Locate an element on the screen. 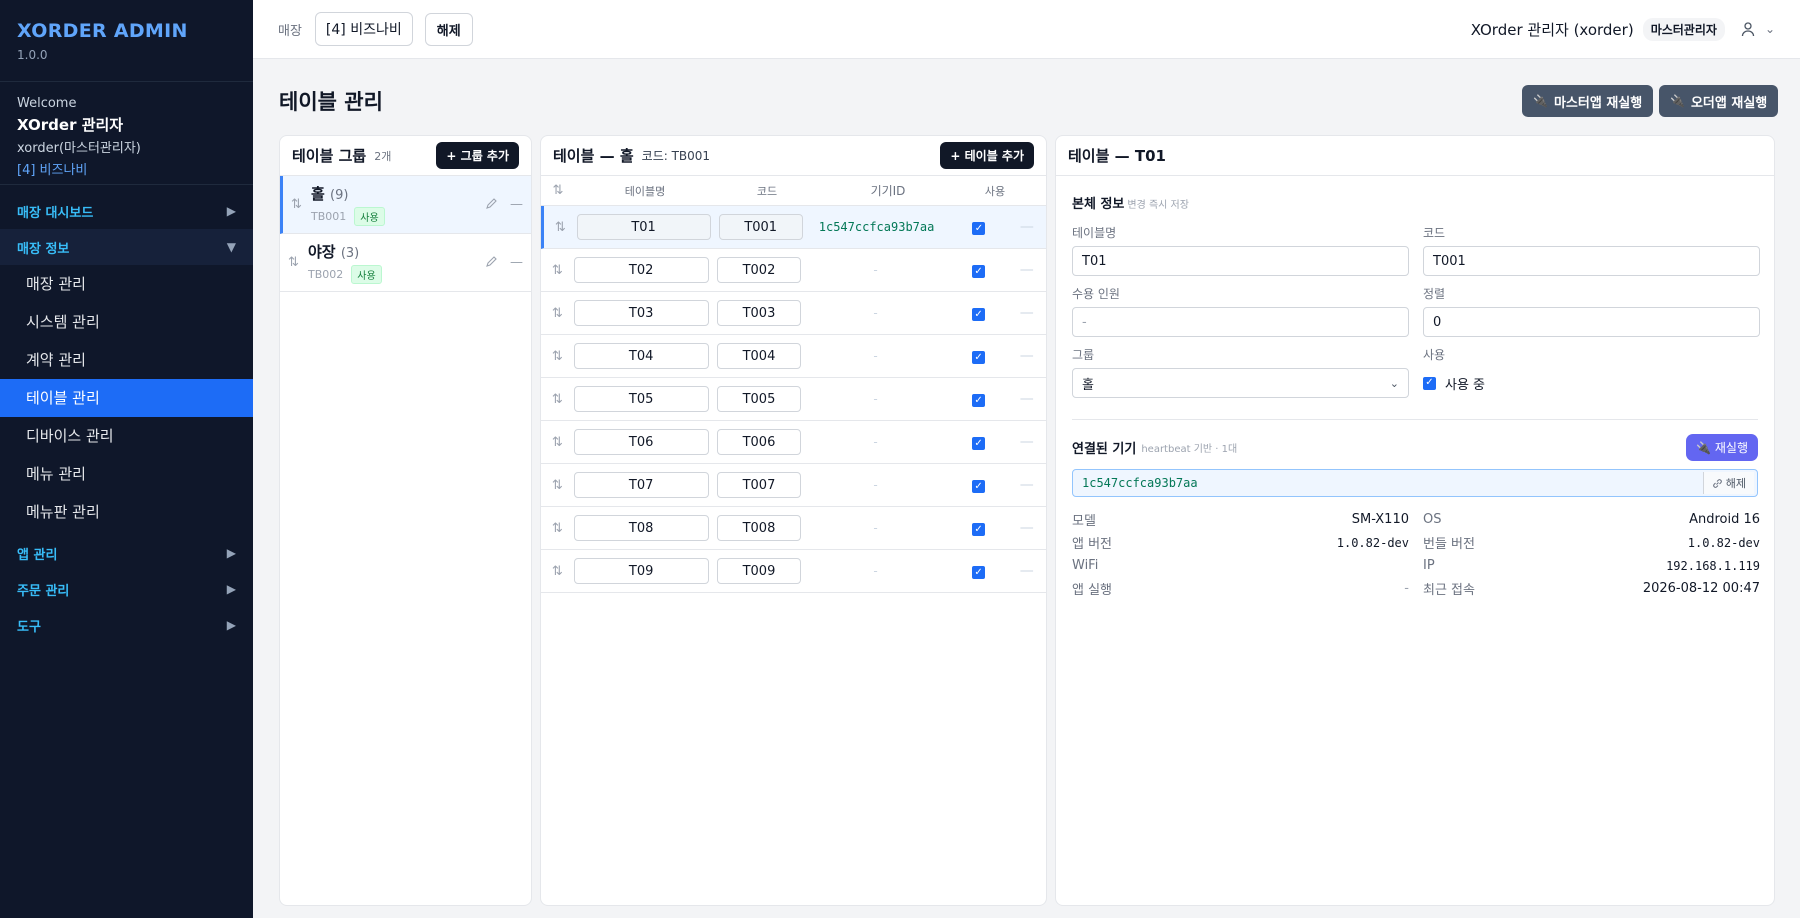  capacity-field: - is located at coordinates (1240, 322).